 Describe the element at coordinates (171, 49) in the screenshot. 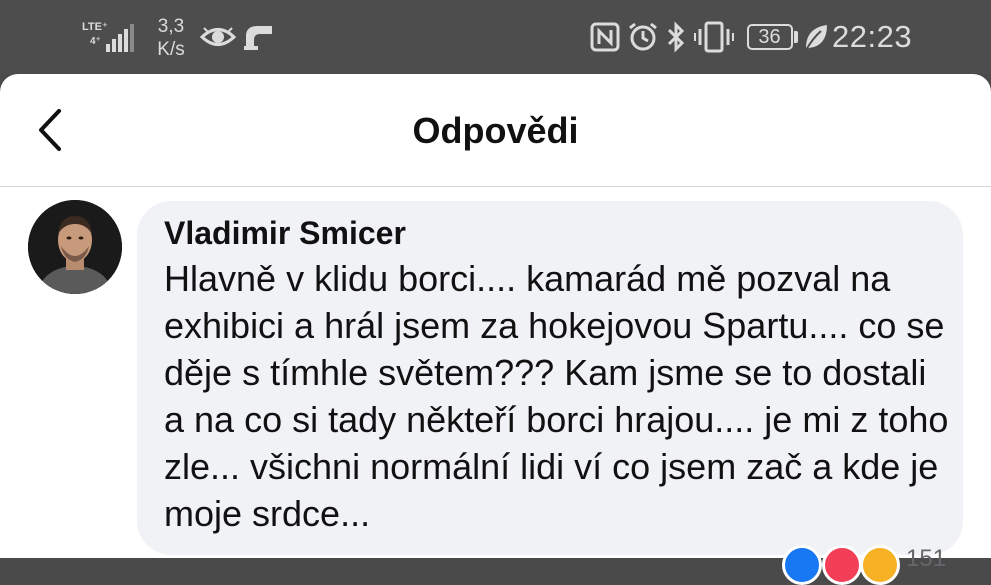

I see `speed-unit: K/s` at that location.